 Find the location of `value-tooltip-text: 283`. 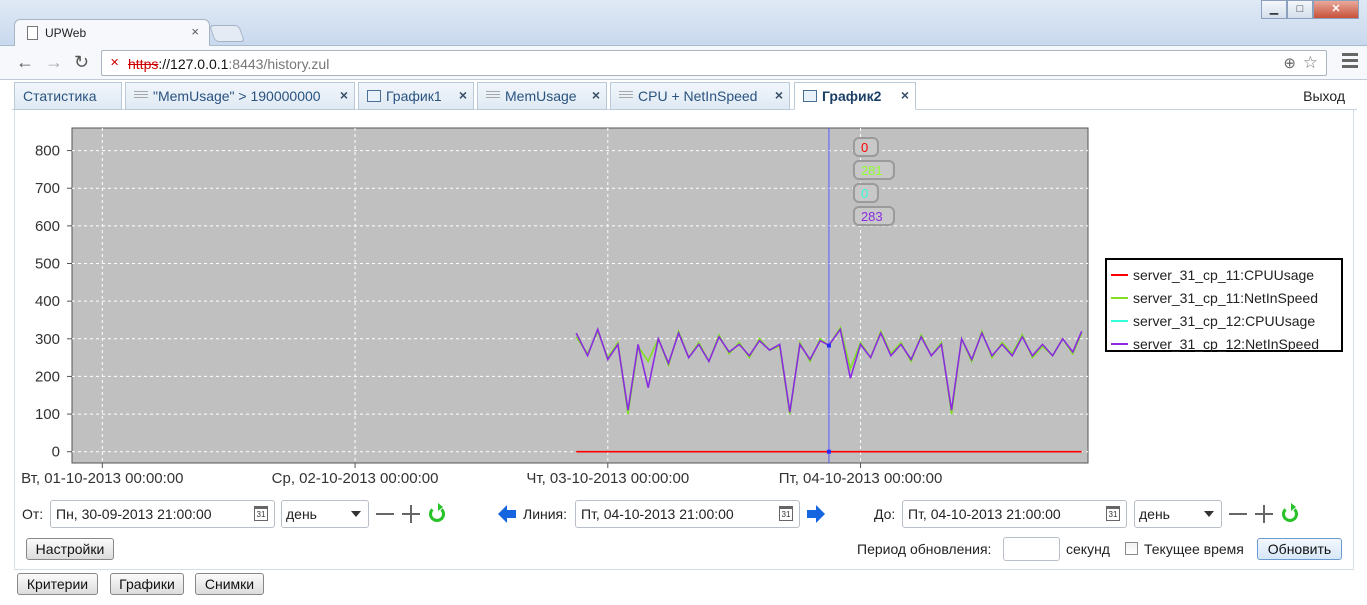

value-tooltip-text: 283 is located at coordinates (872, 216).